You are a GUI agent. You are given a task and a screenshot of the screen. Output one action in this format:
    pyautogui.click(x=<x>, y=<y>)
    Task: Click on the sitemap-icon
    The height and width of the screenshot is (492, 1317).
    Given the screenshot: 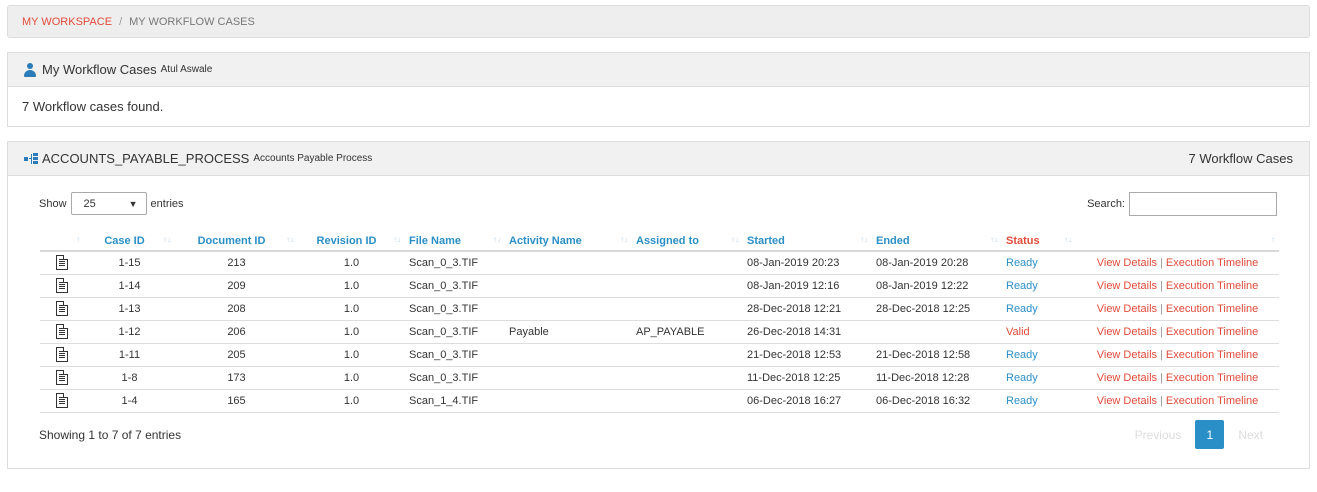 What is the action you would take?
    pyautogui.click(x=31, y=158)
    